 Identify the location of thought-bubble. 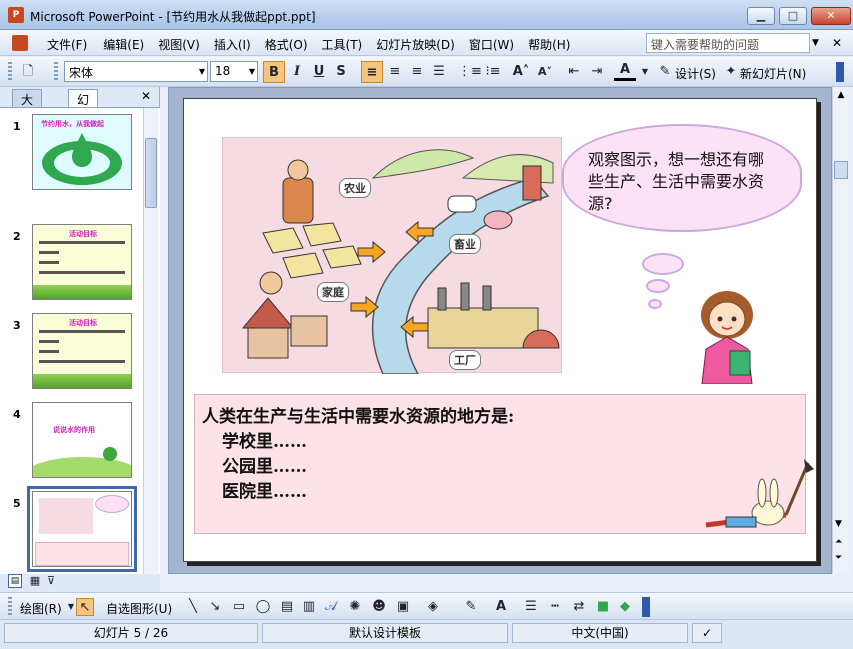
(655, 304).